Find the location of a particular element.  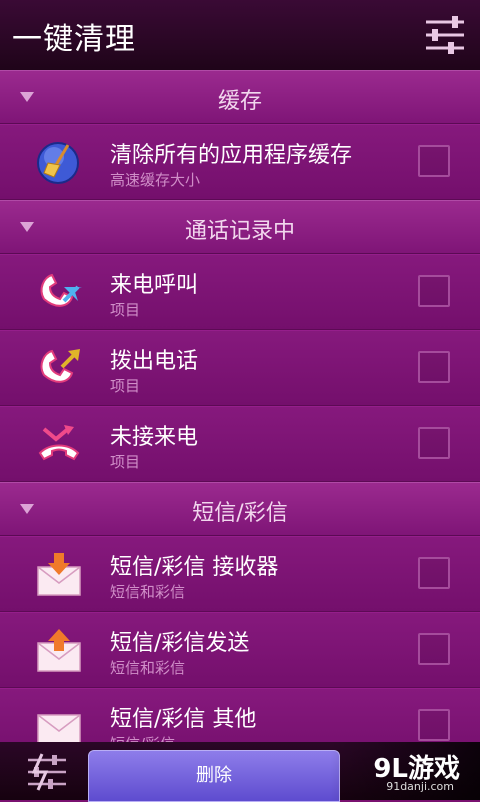

item-title: 清除所有的应用程序缓存 is located at coordinates (231, 155).